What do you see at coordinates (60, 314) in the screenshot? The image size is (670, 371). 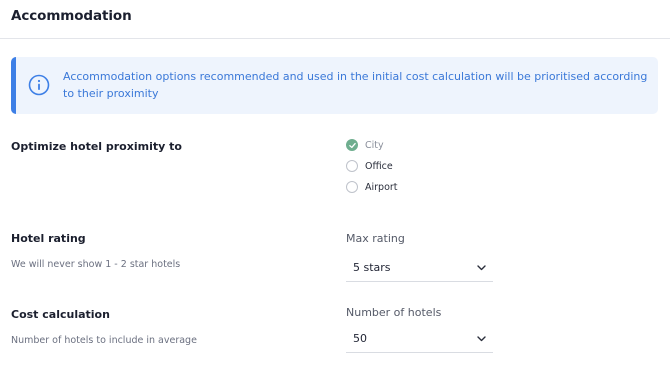 I see `cost-calculation-label: Cost calculation` at bounding box center [60, 314].